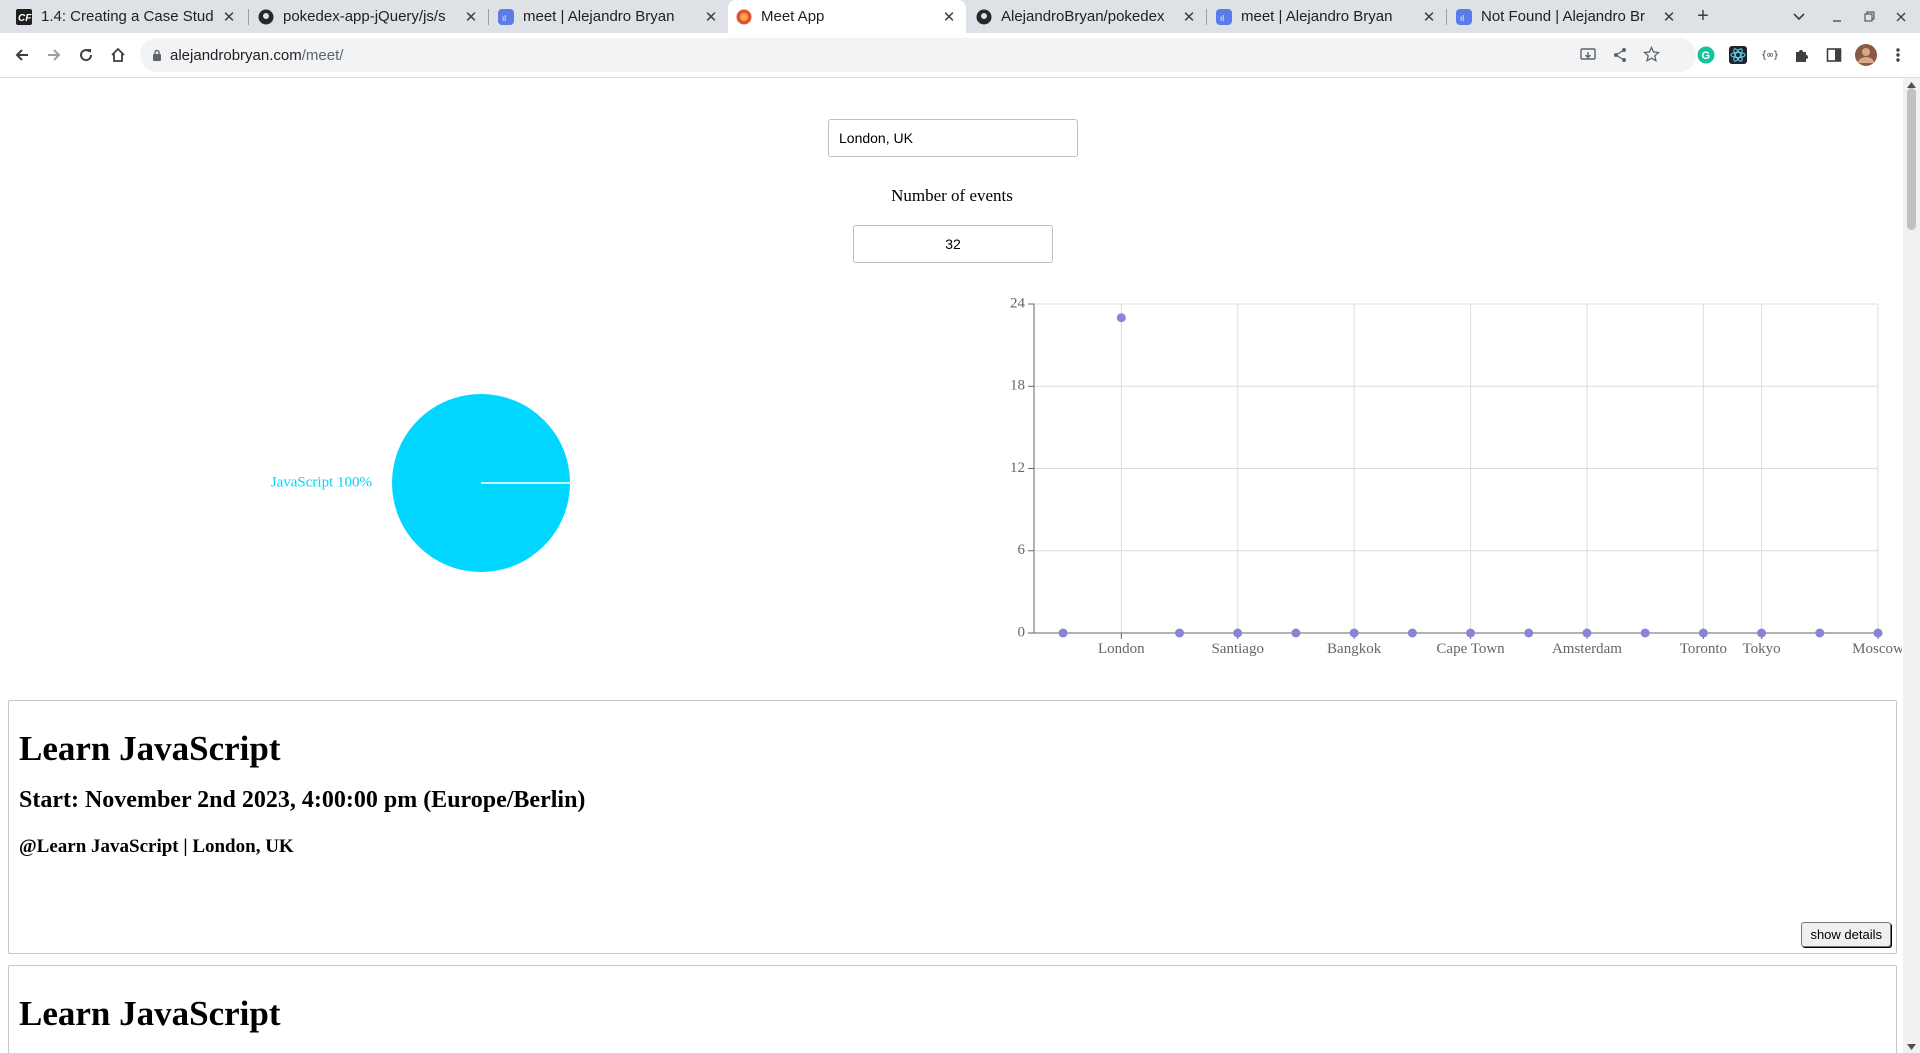  I want to click on url-path: /meet/, so click(322, 55).